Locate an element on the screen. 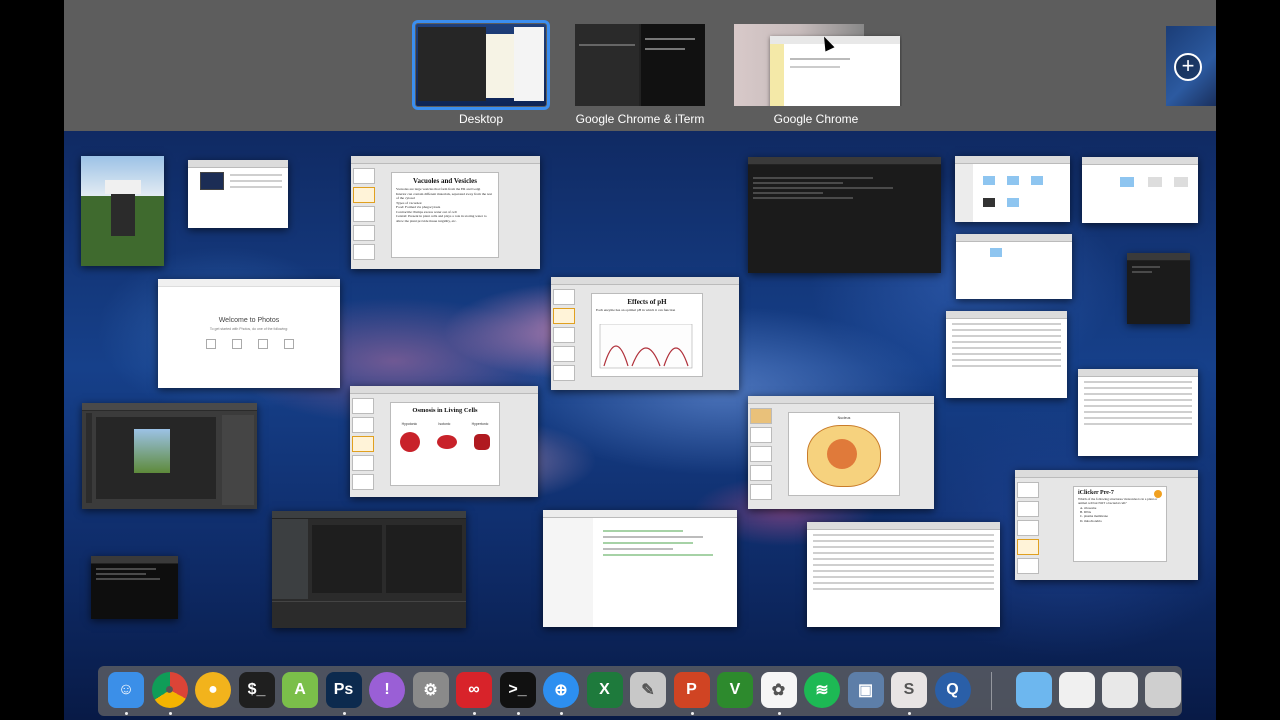 The image size is (1280, 720). dock-preview-icon: ▣ is located at coordinates (865, 690).